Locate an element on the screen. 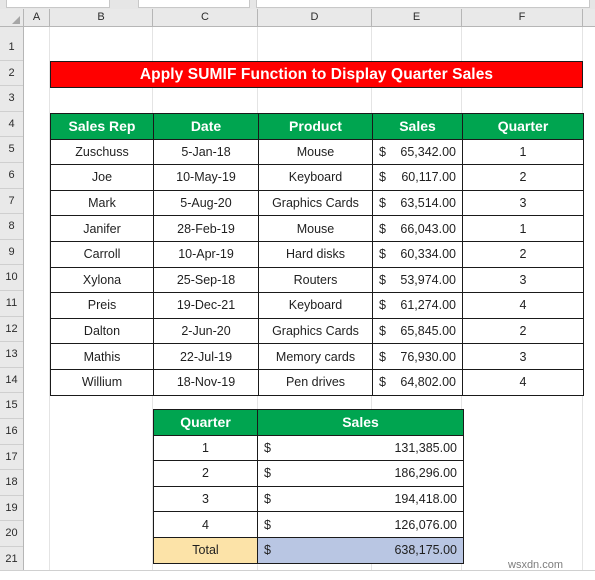  row-header-2: 2 is located at coordinates (11, 74).